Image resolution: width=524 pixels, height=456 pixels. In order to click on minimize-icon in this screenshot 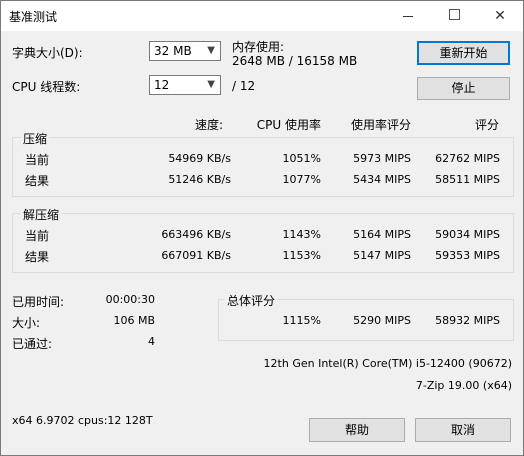, I will do `click(408, 16)`.